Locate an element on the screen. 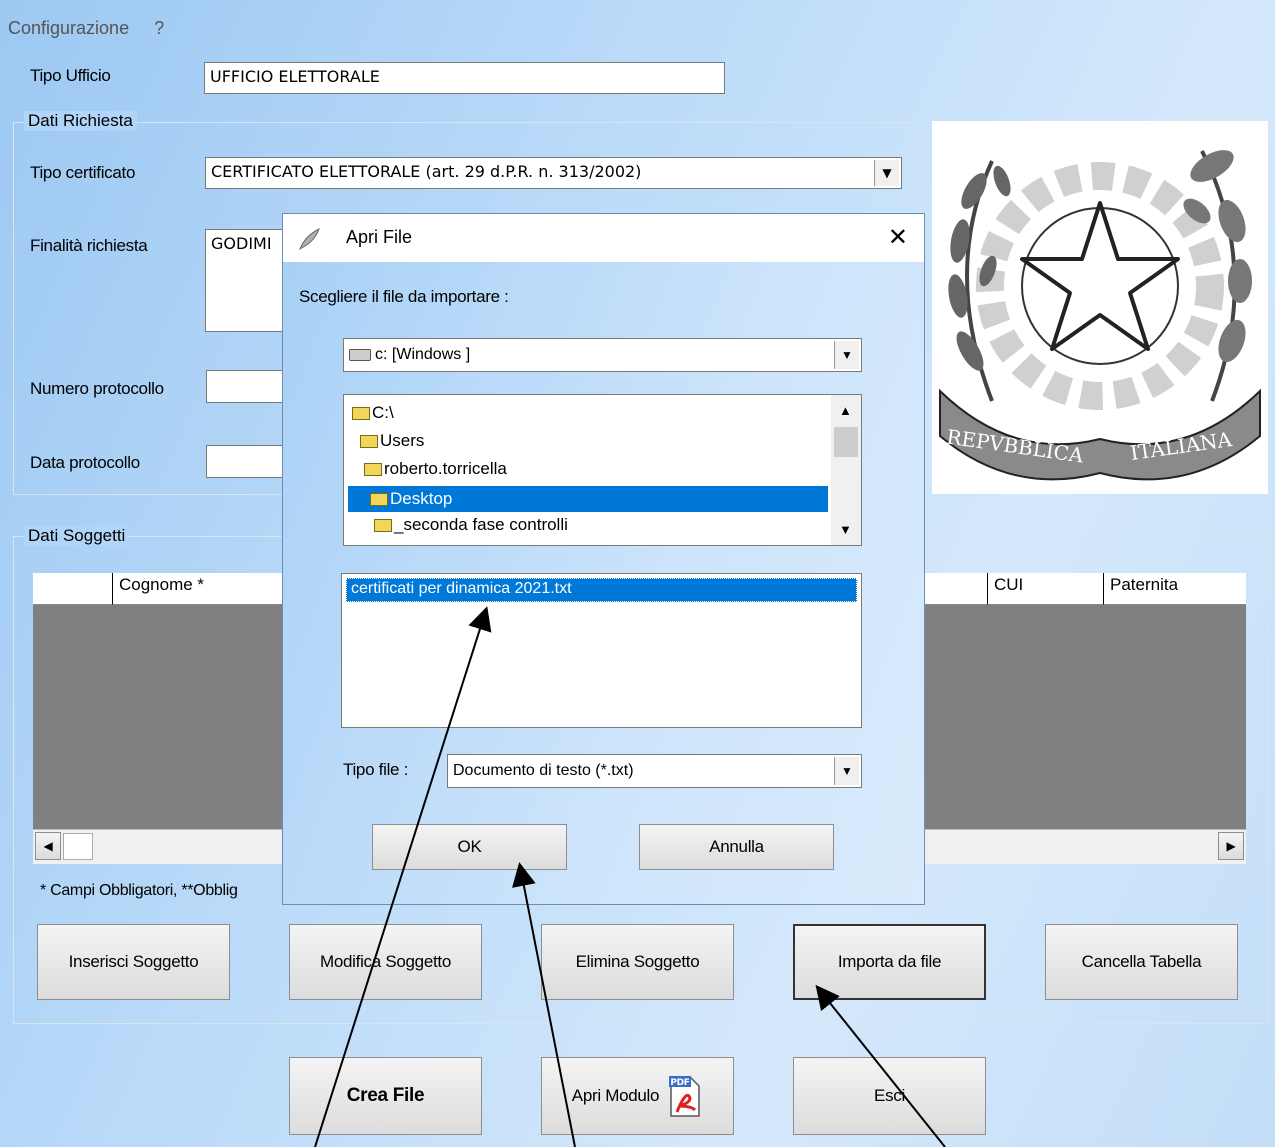 The height and width of the screenshot is (1147, 1275). pdf-icon: PDF is located at coordinates (684, 1096).